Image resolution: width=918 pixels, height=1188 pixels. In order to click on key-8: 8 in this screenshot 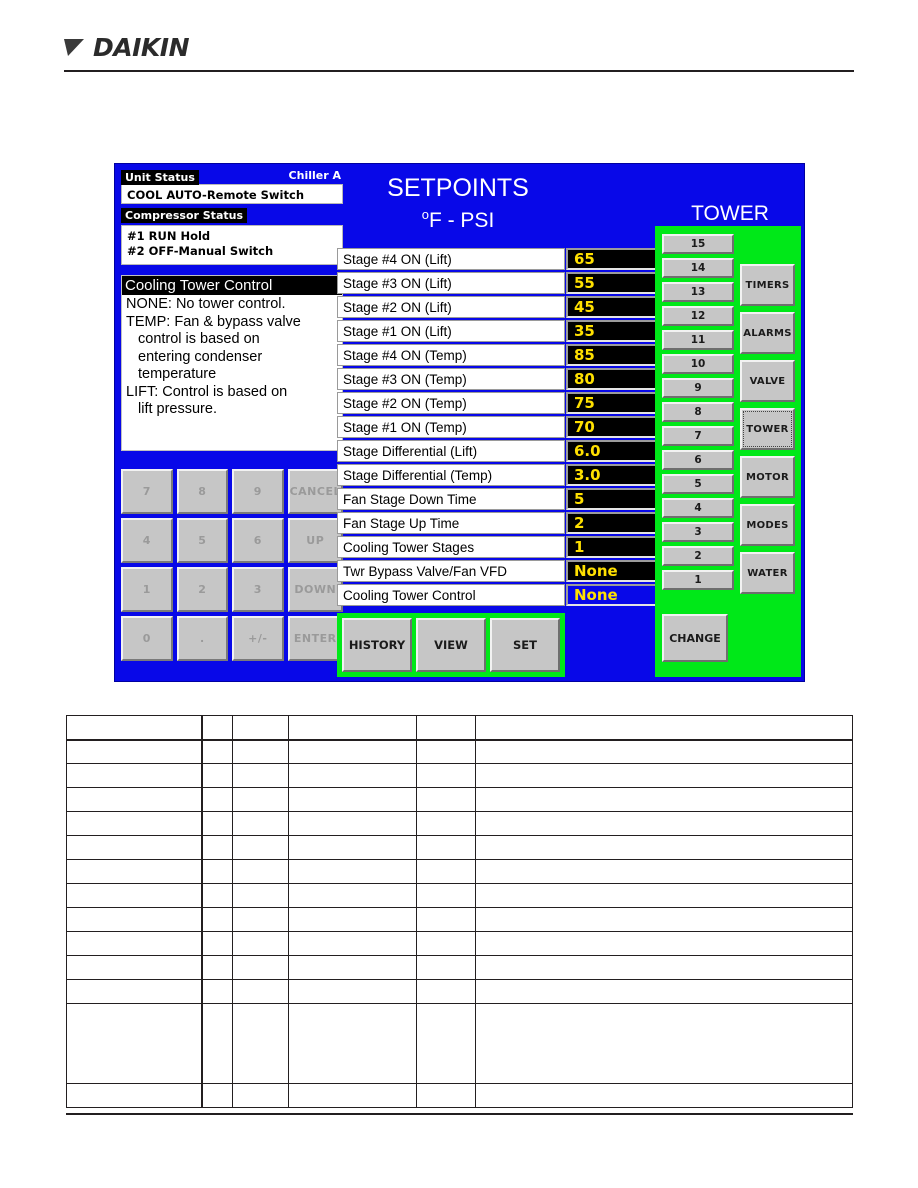, I will do `click(202, 491)`.